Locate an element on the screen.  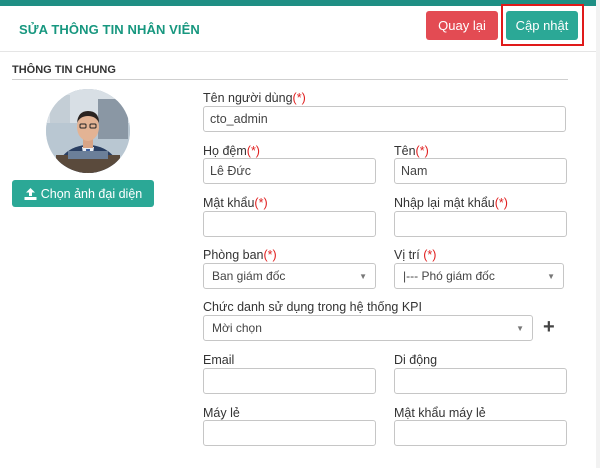
page-title: SỬA THÔNG TIN NHÂN VIÊN is located at coordinates (109, 29).